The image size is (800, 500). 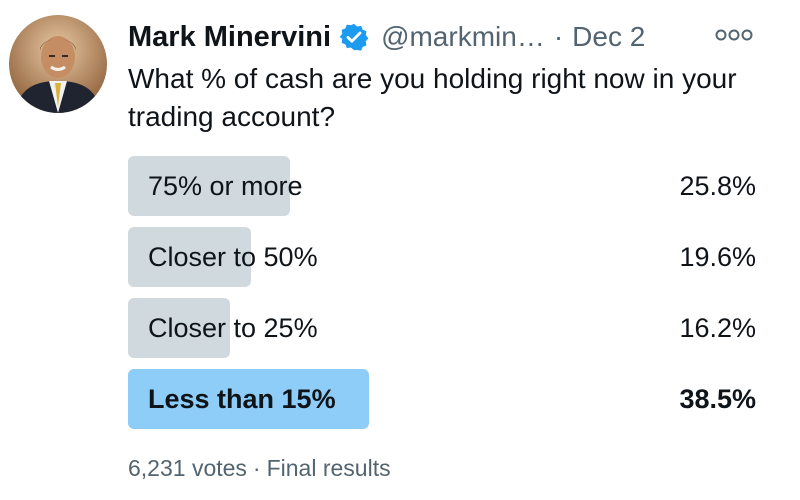 What do you see at coordinates (608, 37) in the screenshot?
I see `tweet-date: Dec 2` at bounding box center [608, 37].